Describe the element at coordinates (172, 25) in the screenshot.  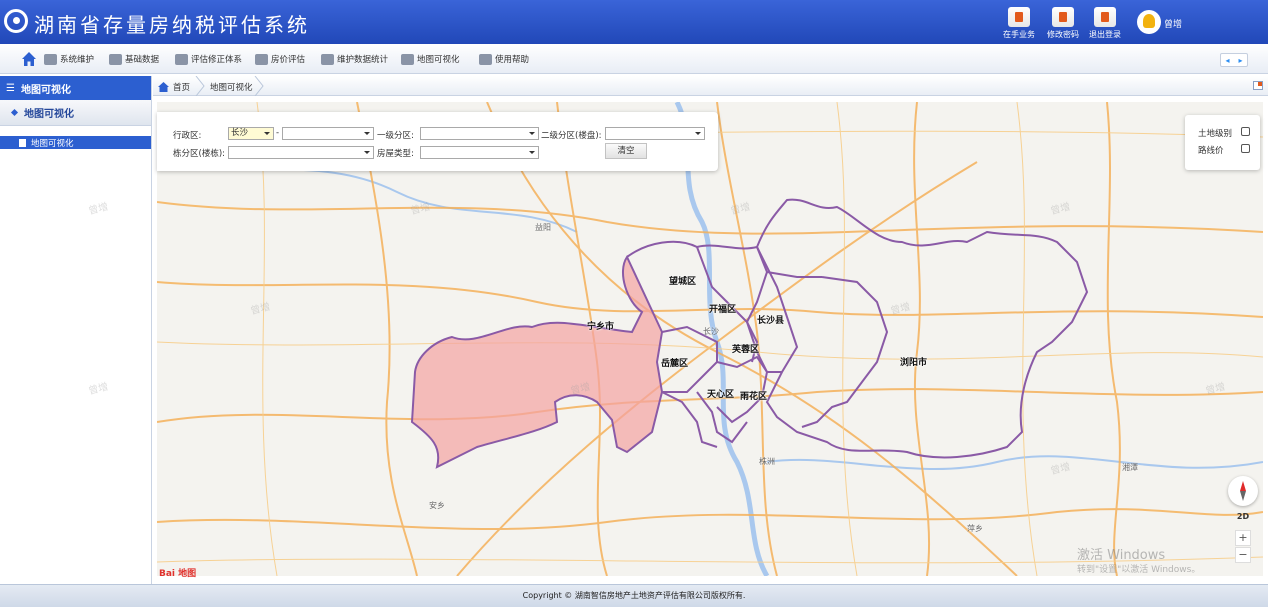
I see `app-title: 湖南省存量房纳税评估系统` at that location.